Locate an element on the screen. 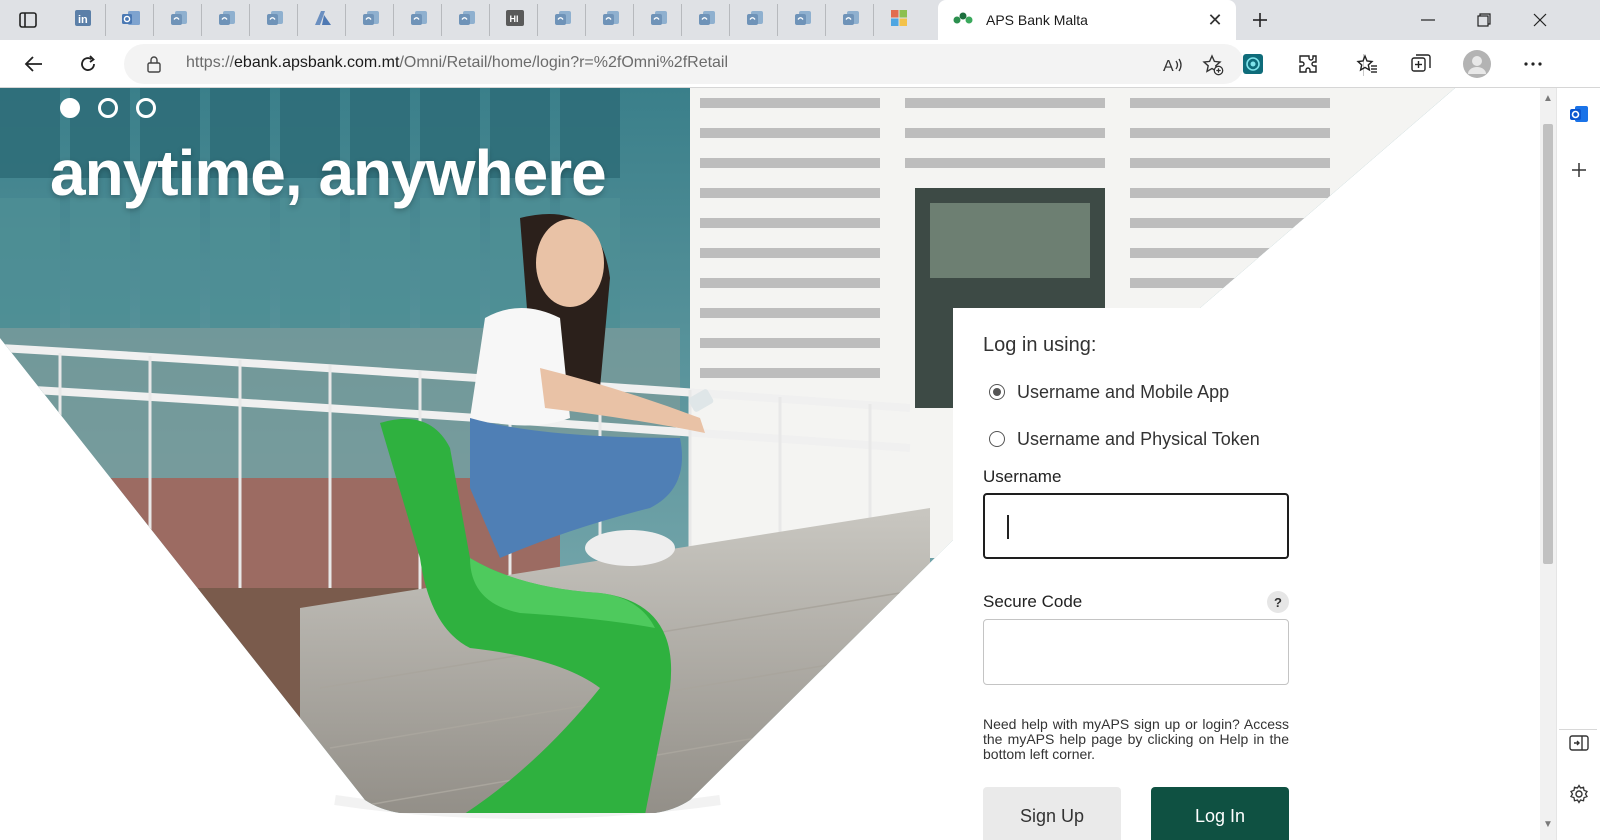 This screenshot has height=840, width=1600. scroll-thumb is located at coordinates (1548, 344).